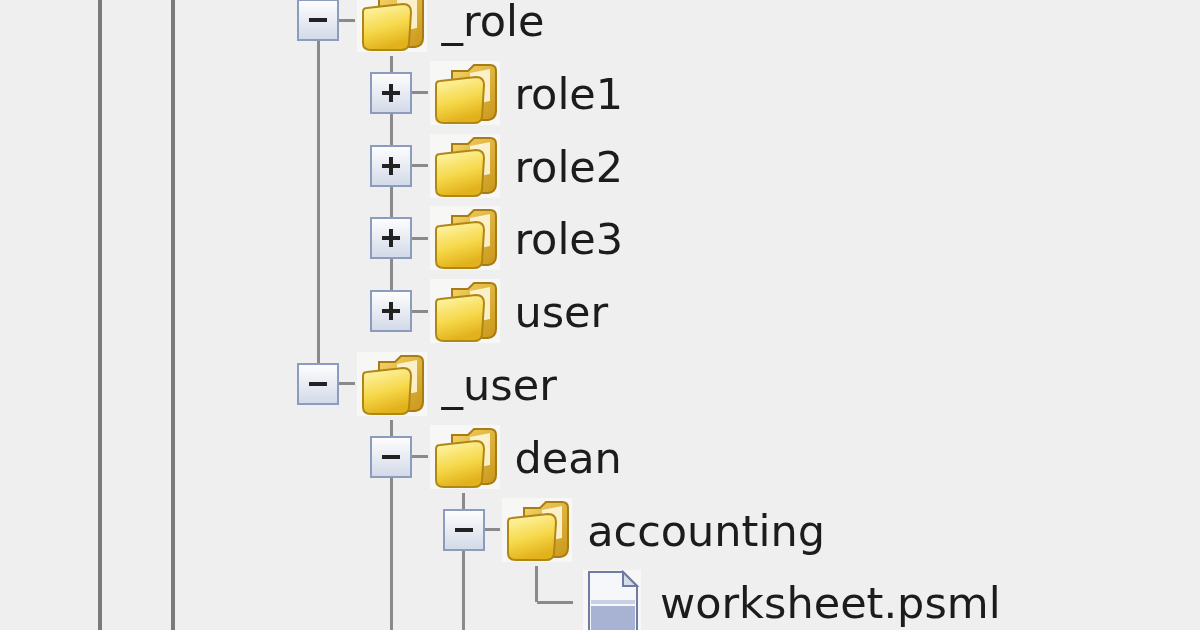  What do you see at coordinates (612, 600) in the screenshot?
I see `document-icon` at bounding box center [612, 600].